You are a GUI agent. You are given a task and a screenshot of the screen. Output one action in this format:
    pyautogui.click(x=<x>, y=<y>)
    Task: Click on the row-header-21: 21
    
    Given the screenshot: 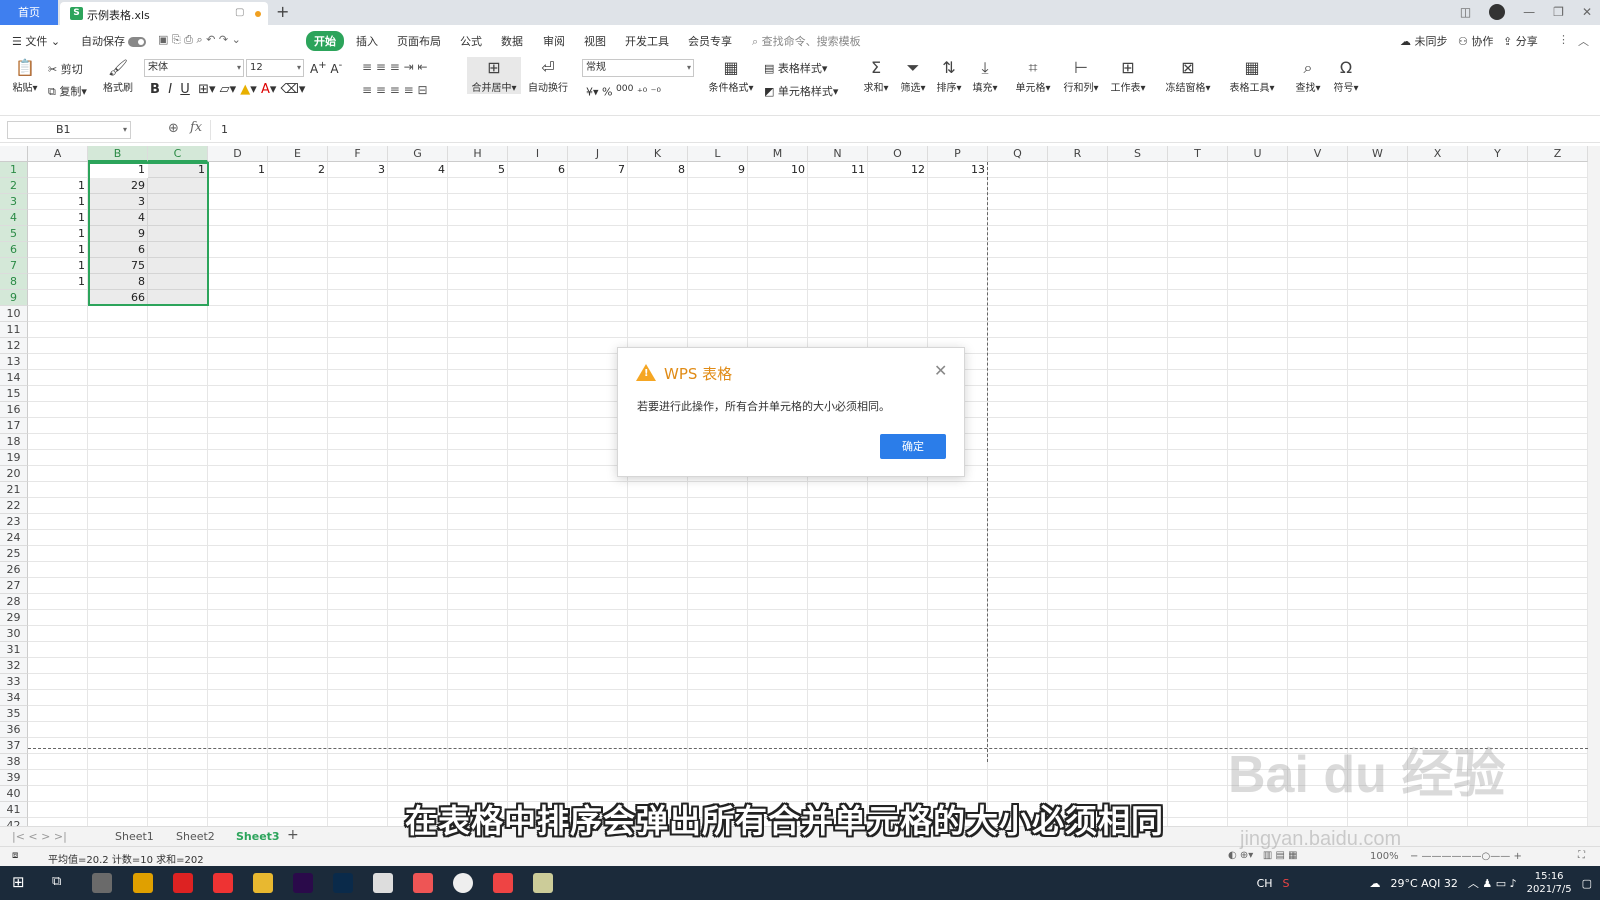 What is the action you would take?
    pyautogui.click(x=14, y=490)
    